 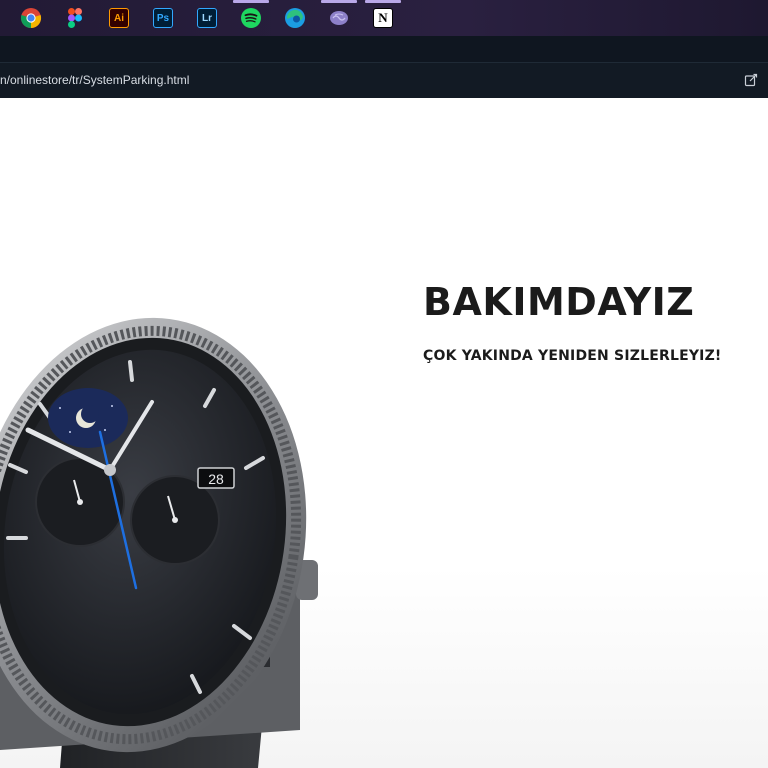 I want to click on chrome-icon, so click(x=31, y=18).